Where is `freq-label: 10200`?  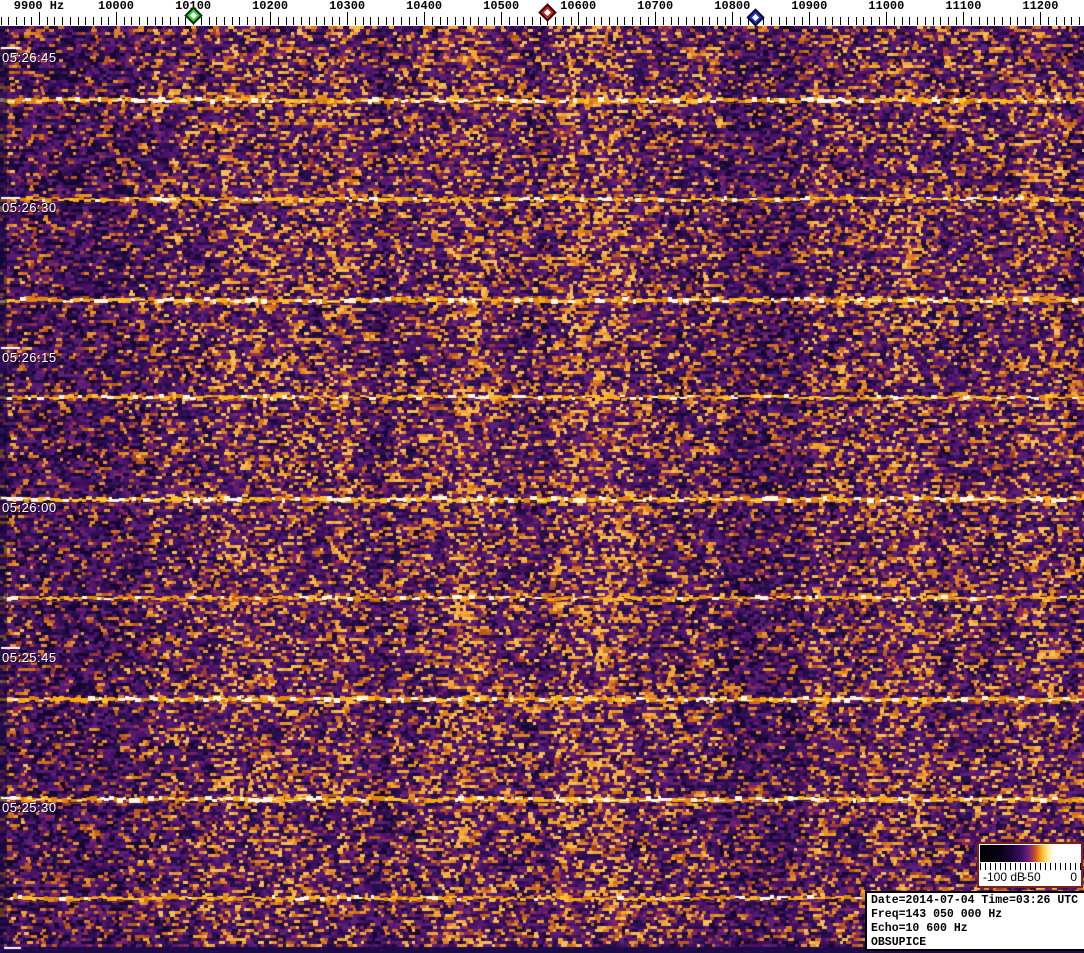
freq-label: 10200 is located at coordinates (270, 6).